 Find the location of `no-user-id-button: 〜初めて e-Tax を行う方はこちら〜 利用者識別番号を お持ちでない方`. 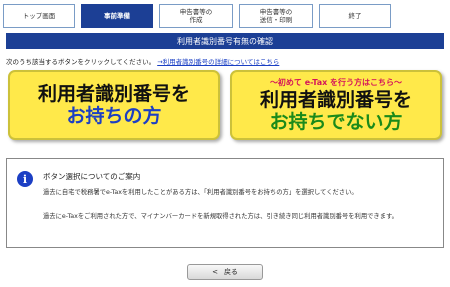

no-user-id-button: 〜初めて e-Tax を行う方はこちら〜 利用者識別番号を お持ちでない方 is located at coordinates (336, 105).